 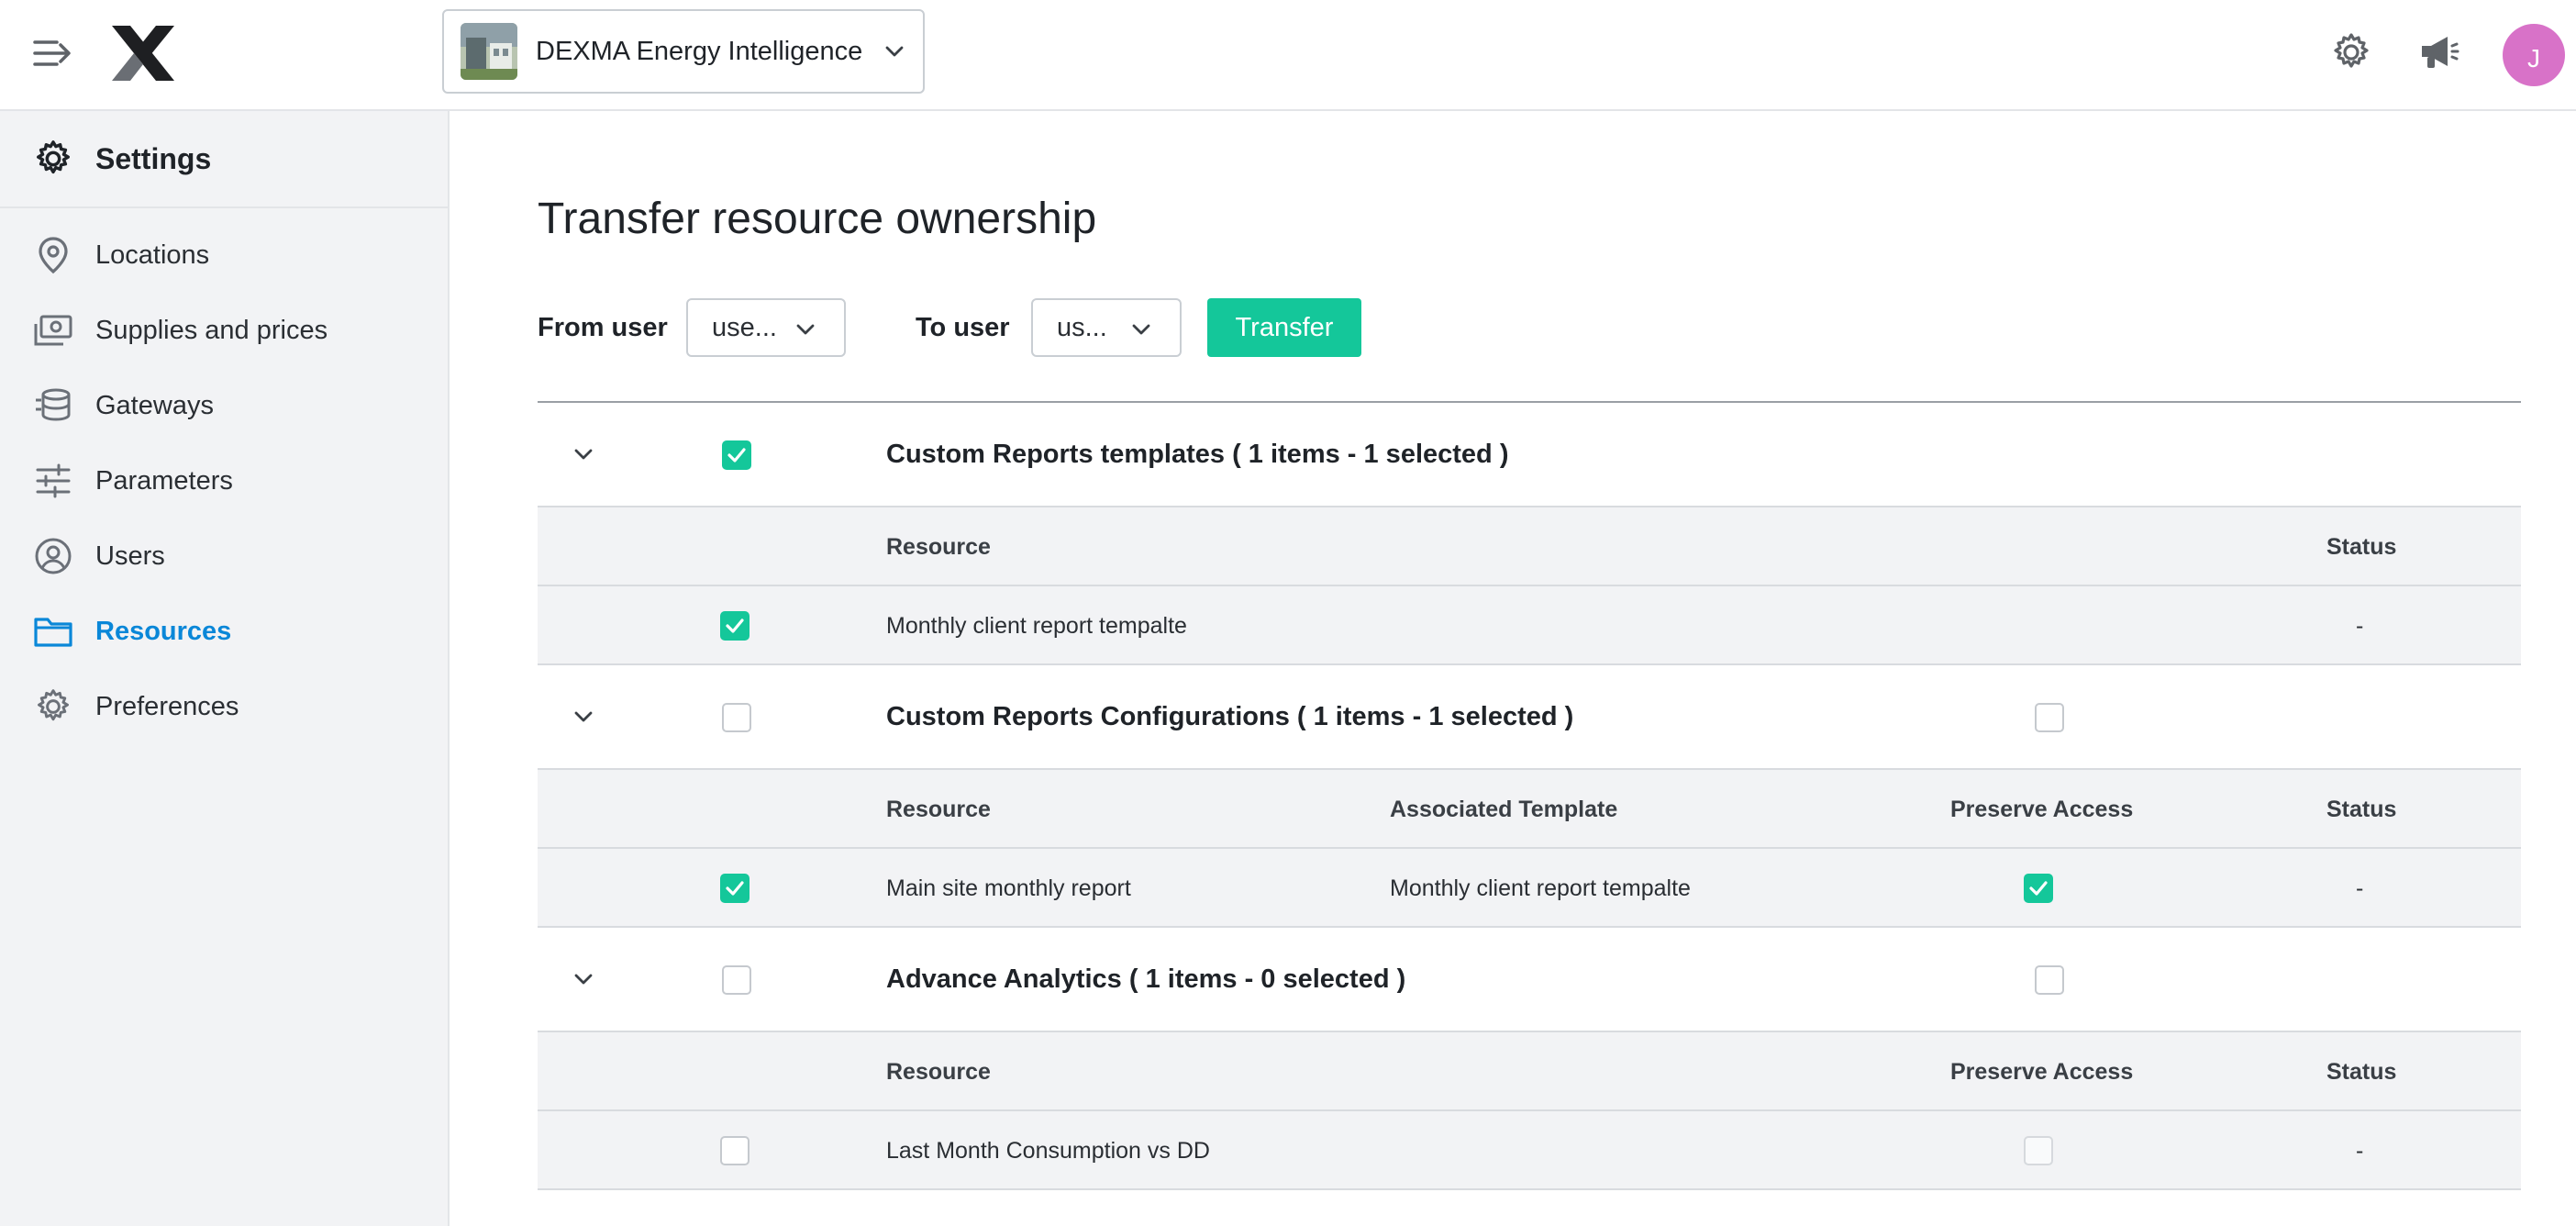 I want to click on resource-name: Main site monthly report, so click(x=1008, y=888).